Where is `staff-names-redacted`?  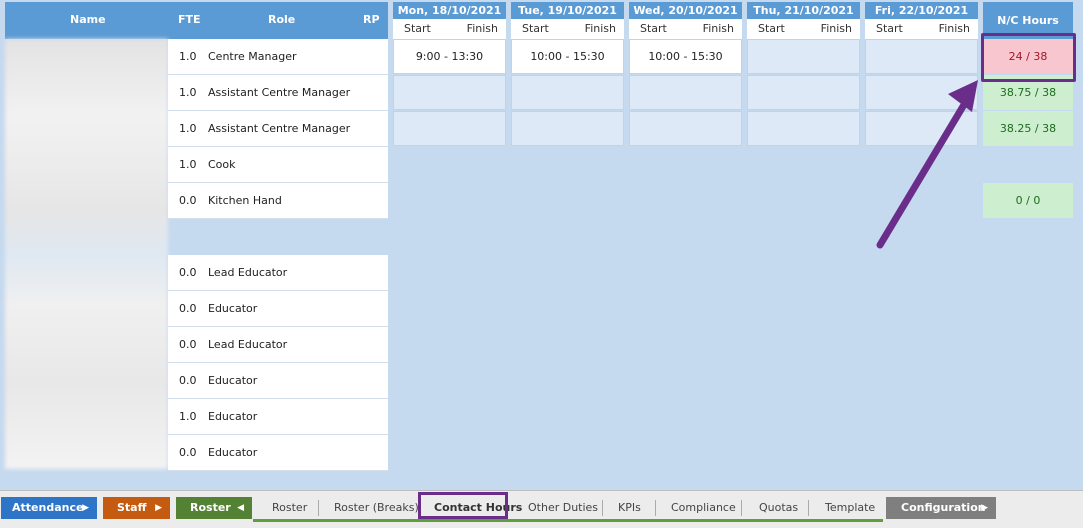 staff-names-redacted is located at coordinates (86, 254).